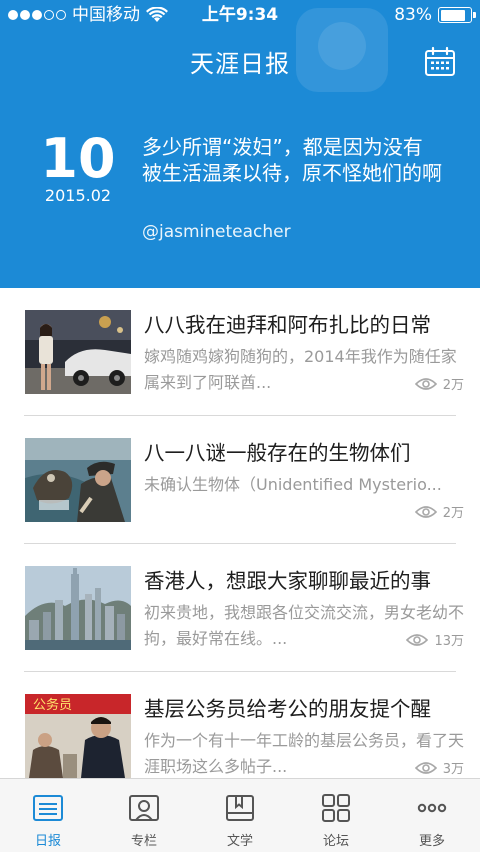  Describe the element at coordinates (78, 158) in the screenshot. I see `date-day: 10` at that location.